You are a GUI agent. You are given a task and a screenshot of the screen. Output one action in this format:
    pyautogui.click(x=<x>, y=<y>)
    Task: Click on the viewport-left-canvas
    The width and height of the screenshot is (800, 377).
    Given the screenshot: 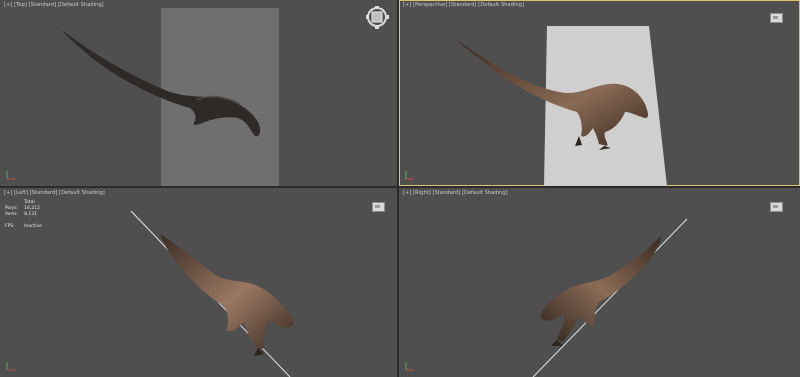 What is the action you would take?
    pyautogui.click(x=212, y=293)
    